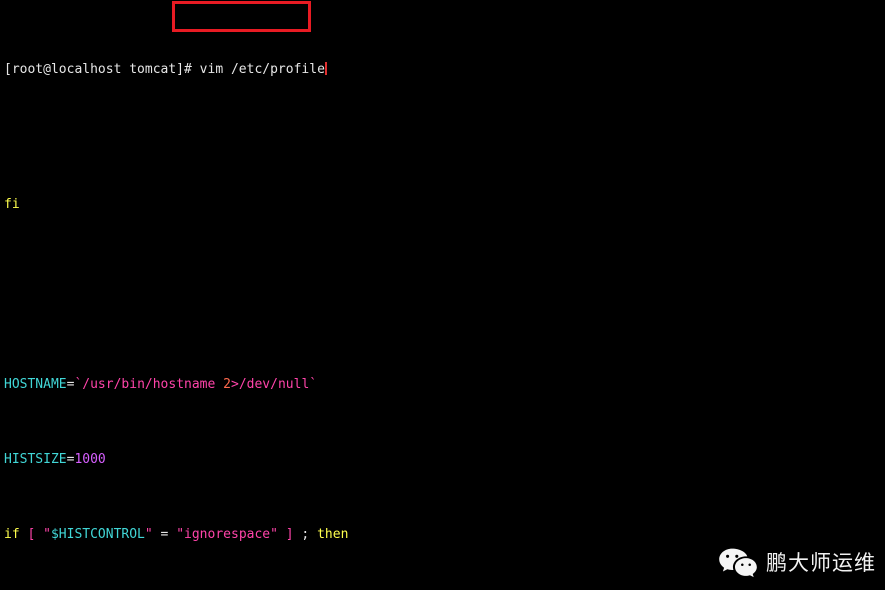 Image resolution: width=885 pixels, height=590 pixels. Describe the element at coordinates (148, 534) in the screenshot. I see `quote-close: "` at that location.